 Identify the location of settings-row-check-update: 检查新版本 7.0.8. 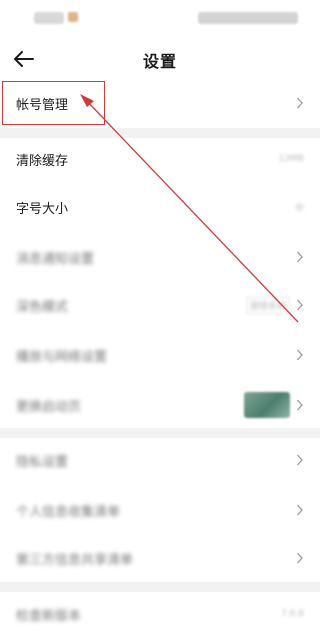
(160, 611).